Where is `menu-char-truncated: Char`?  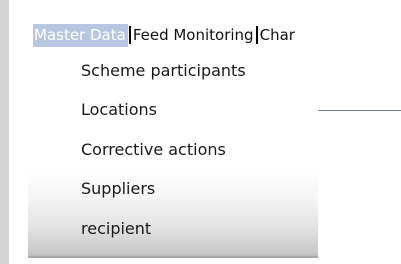
menu-char-truncated: Char is located at coordinates (277, 35).